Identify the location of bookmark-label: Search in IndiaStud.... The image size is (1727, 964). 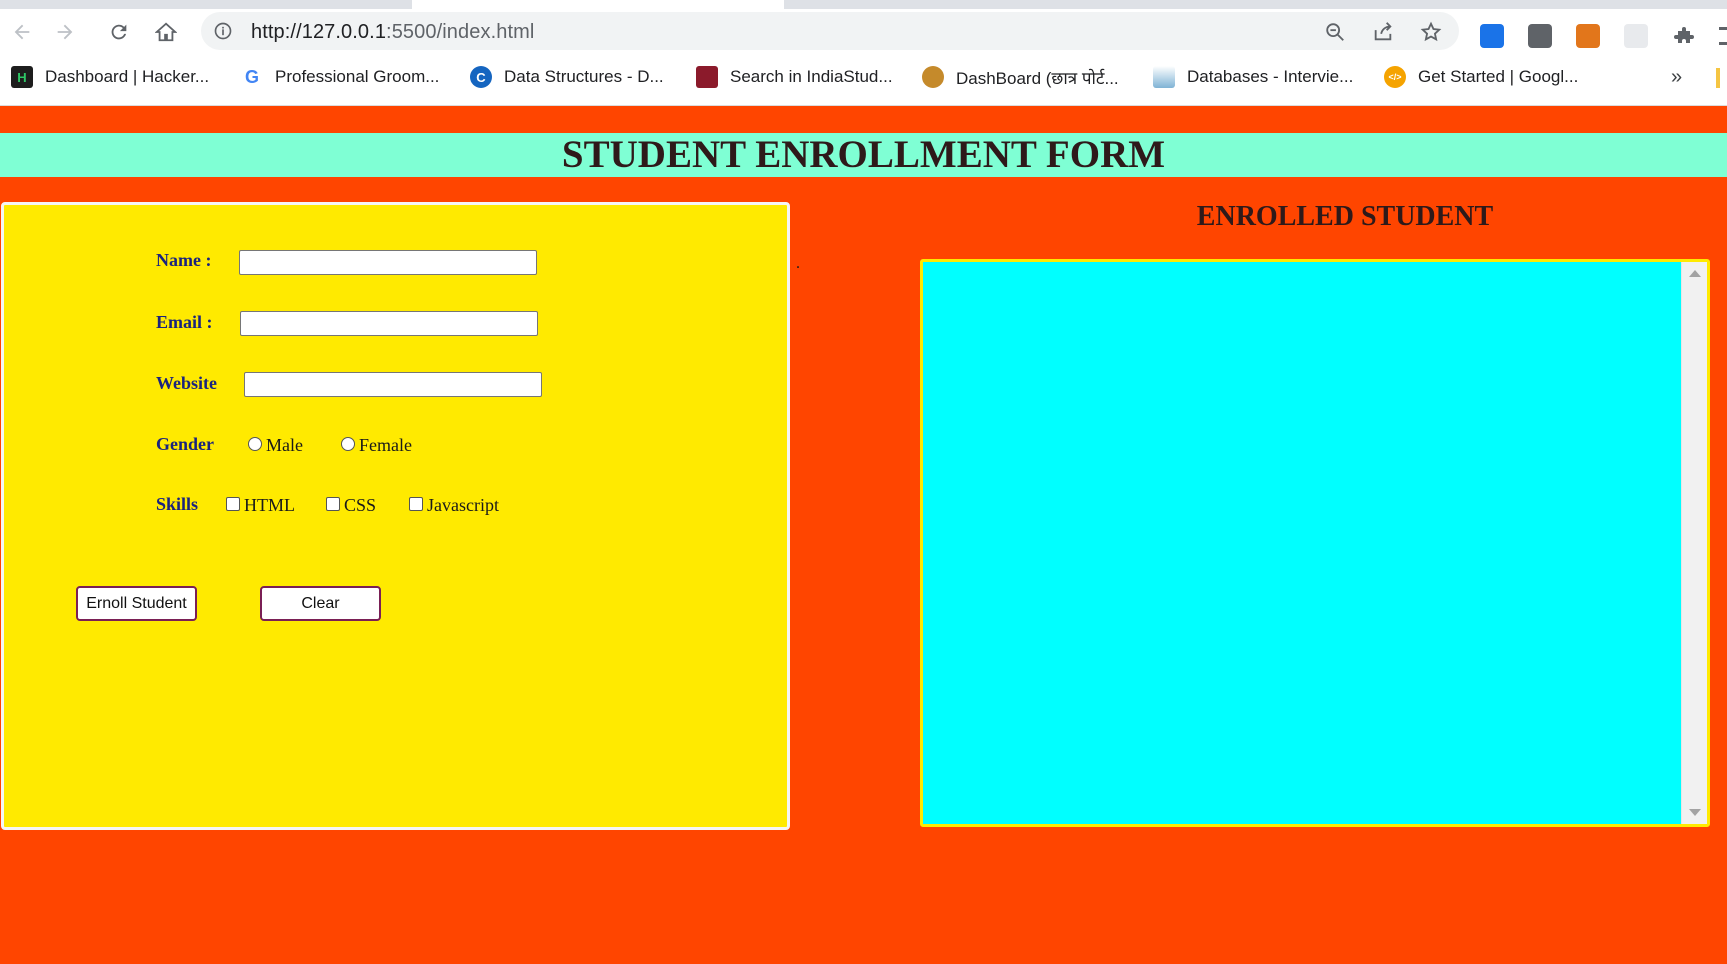
(811, 76).